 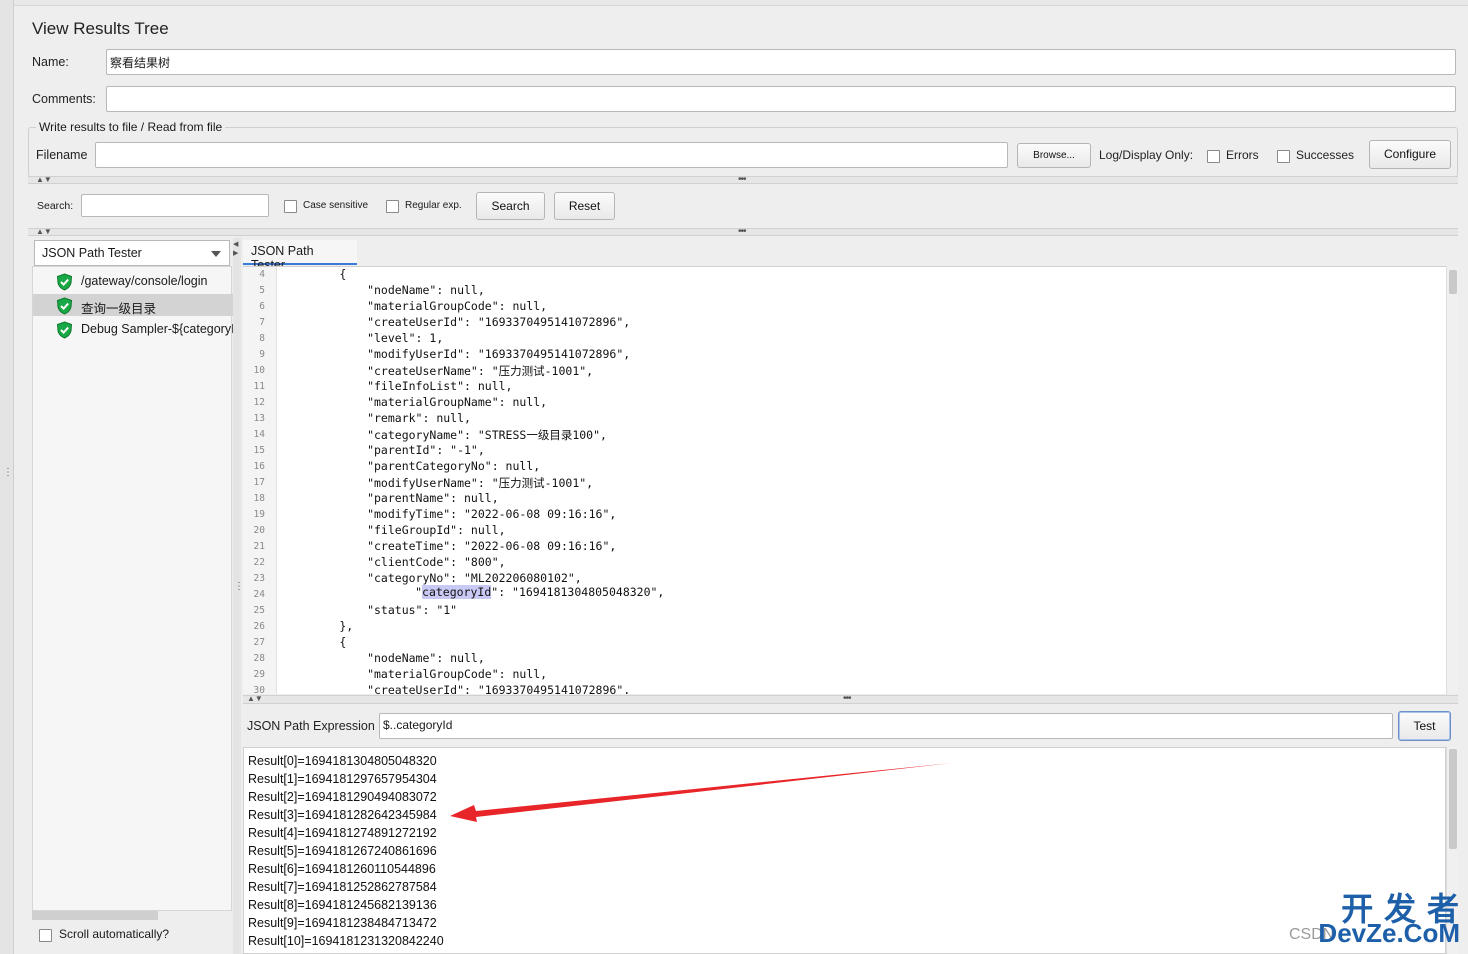 What do you see at coordinates (259, 530) in the screenshot?
I see `line-number: 20` at bounding box center [259, 530].